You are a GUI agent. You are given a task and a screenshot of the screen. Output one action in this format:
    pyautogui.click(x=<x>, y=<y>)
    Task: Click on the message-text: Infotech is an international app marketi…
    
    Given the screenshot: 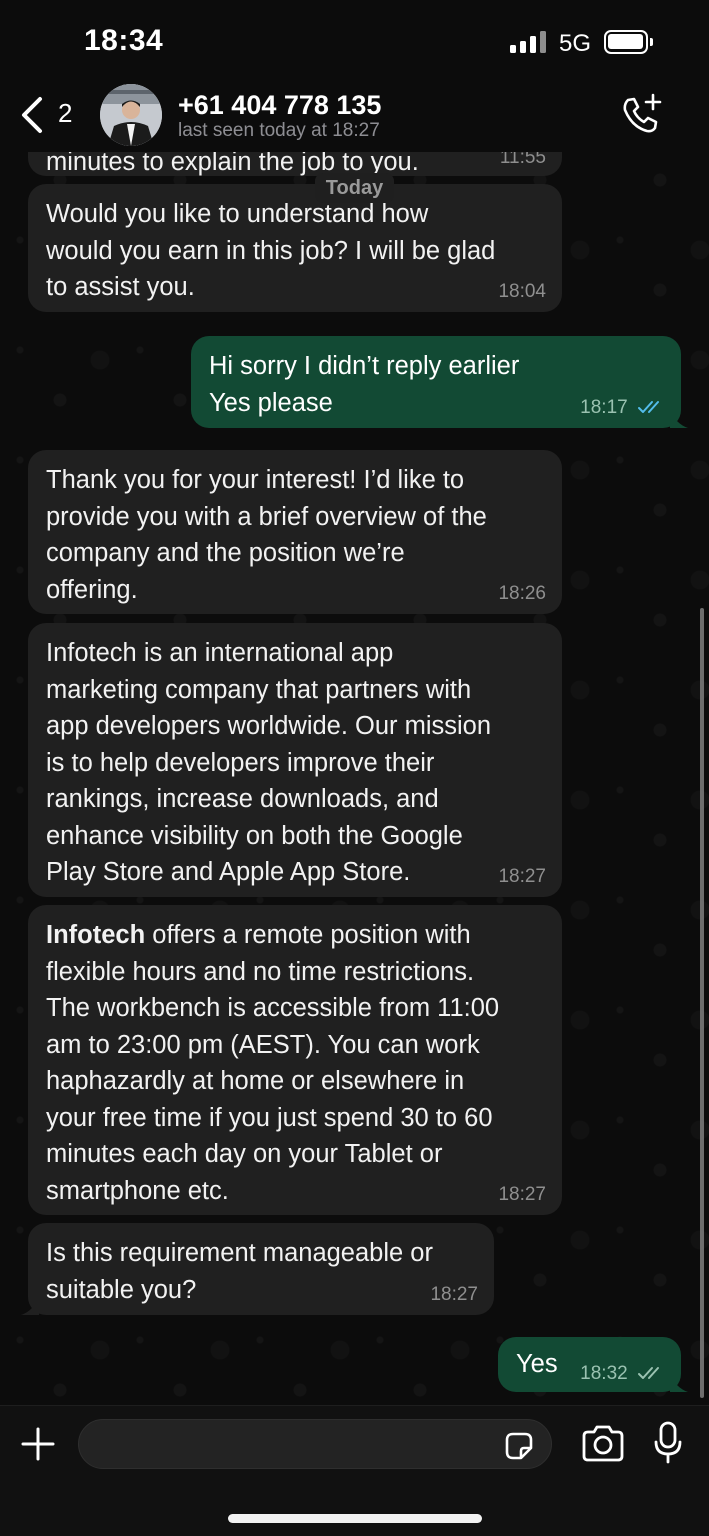 What is the action you would take?
    pyautogui.click(x=269, y=762)
    